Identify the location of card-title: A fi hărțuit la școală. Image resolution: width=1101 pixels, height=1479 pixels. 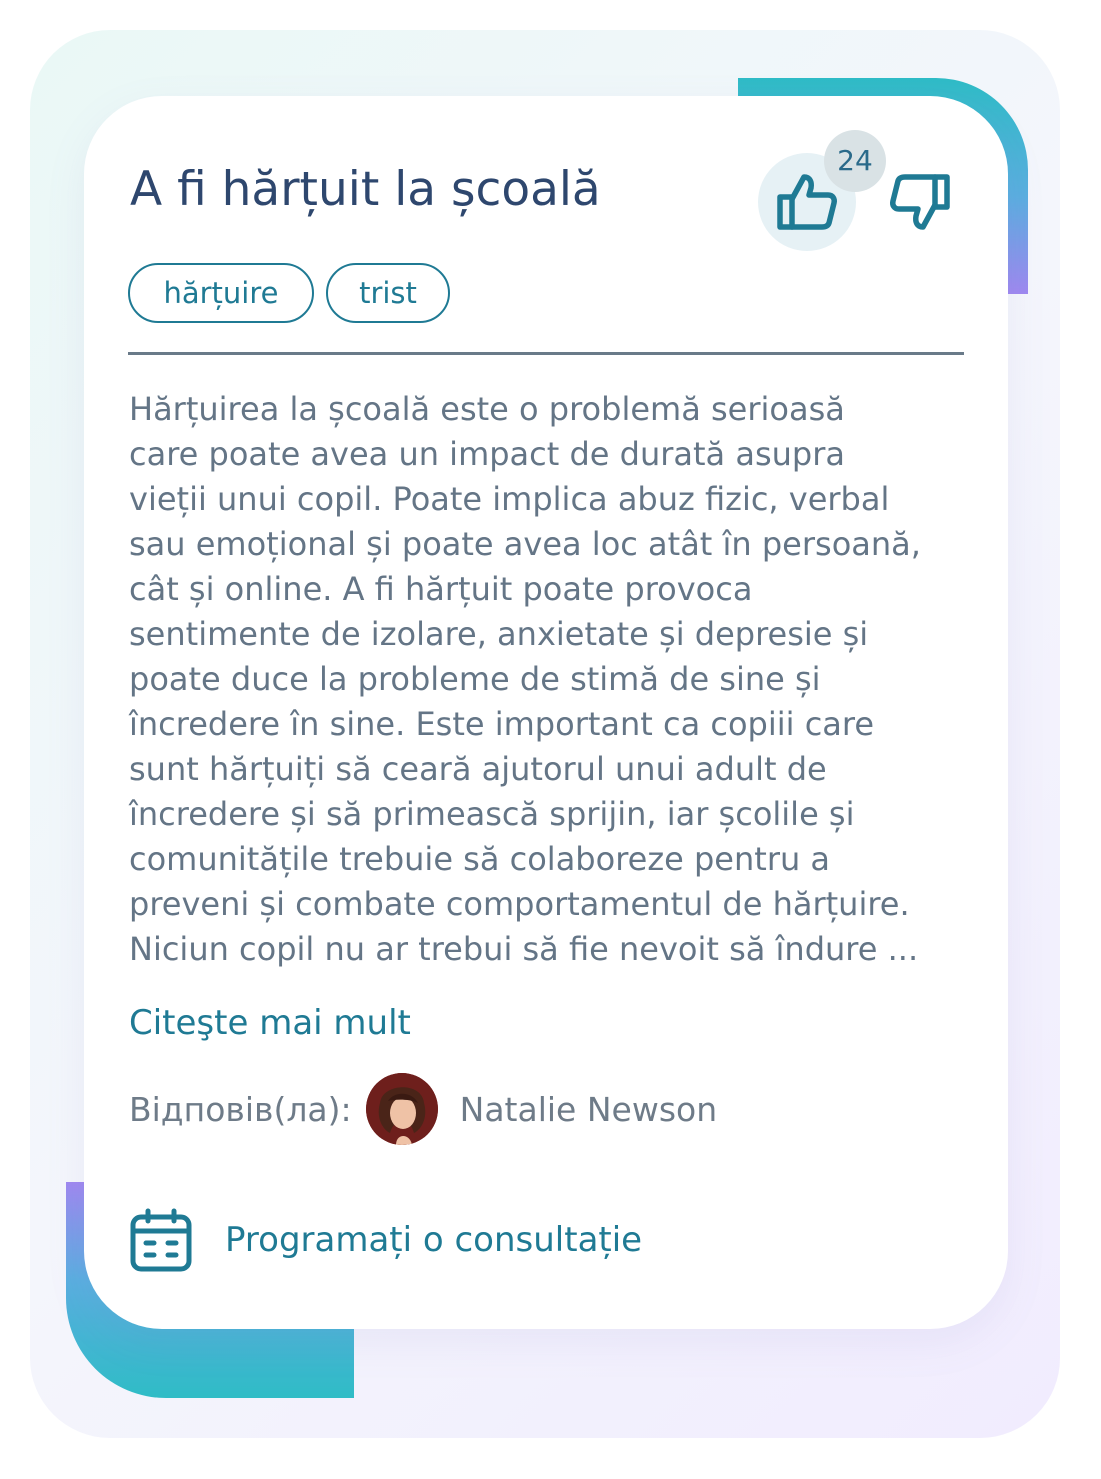
(365, 189).